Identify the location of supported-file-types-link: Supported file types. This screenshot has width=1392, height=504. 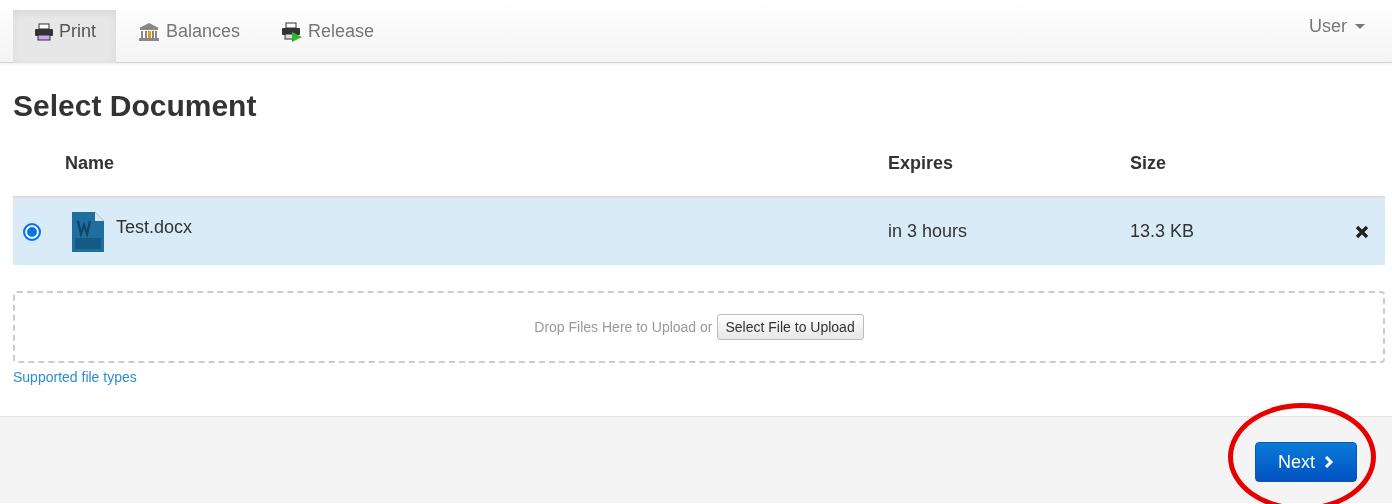
(699, 377).